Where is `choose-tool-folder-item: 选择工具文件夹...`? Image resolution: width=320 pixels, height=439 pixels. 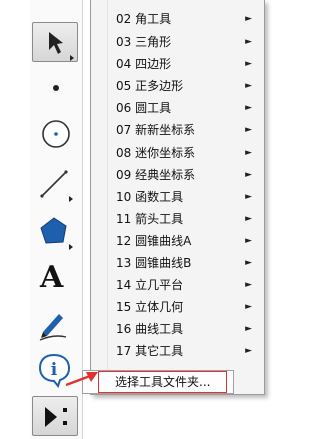
choose-tool-folder-item: 选择工具文件夹... is located at coordinates (162, 382).